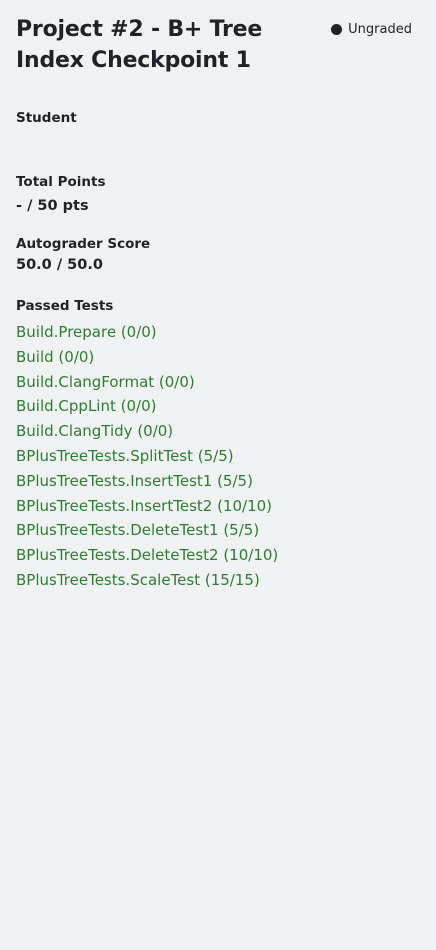 Image resolution: width=436 pixels, height=950 pixels. Describe the element at coordinates (147, 555) in the screenshot. I see `passed-test-item: BPlusTreeTests.DeleteTest2 (10/10)` at that location.